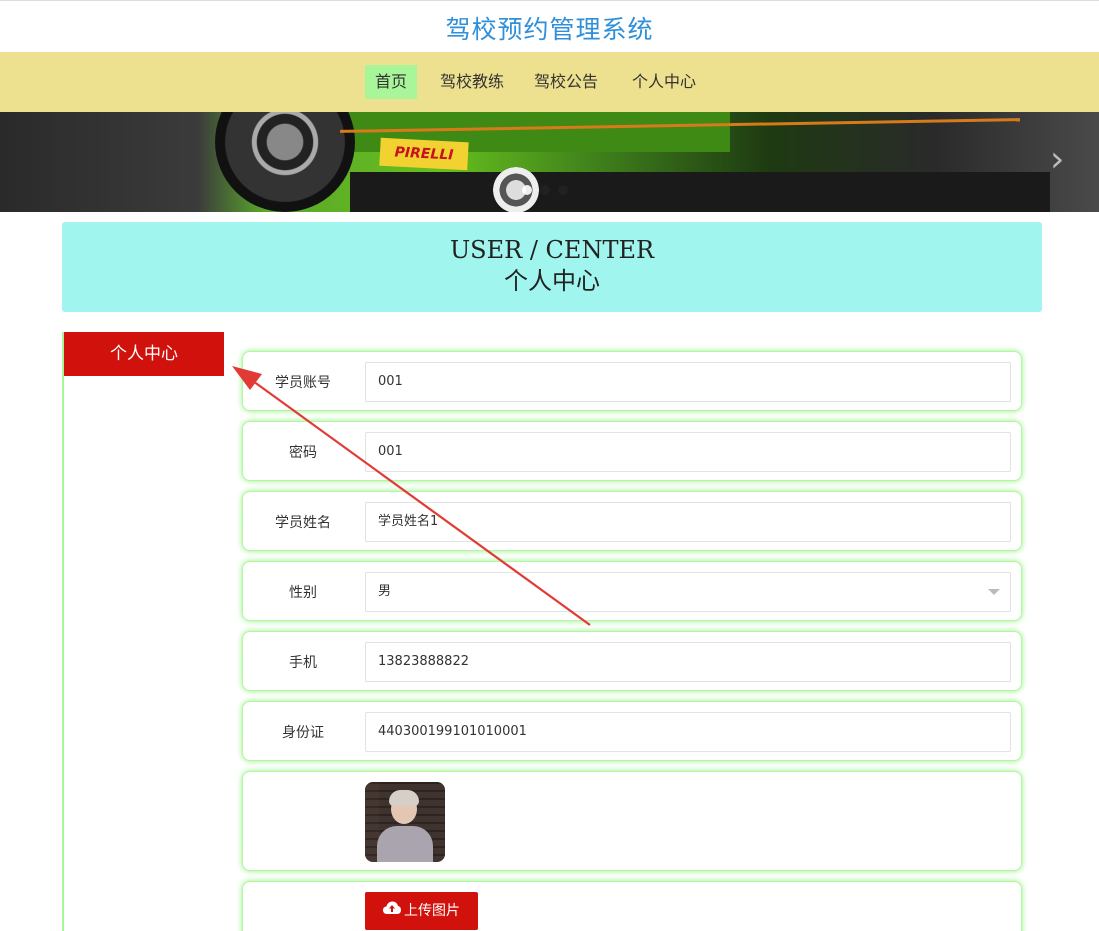 The width and height of the screenshot is (1099, 931). What do you see at coordinates (994, 592) in the screenshot?
I see `chevron-down-icon` at bounding box center [994, 592].